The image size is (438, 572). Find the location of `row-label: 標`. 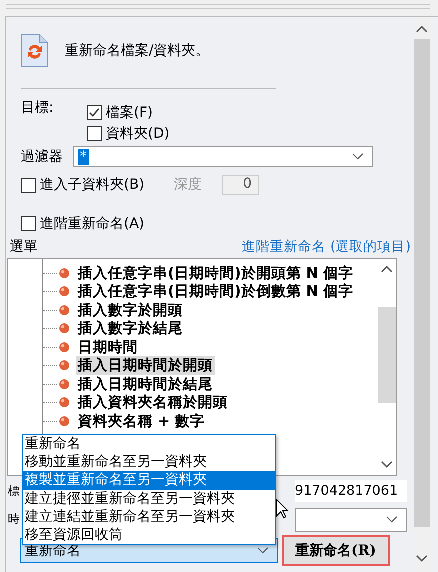

row-label: 標 is located at coordinates (14, 491).